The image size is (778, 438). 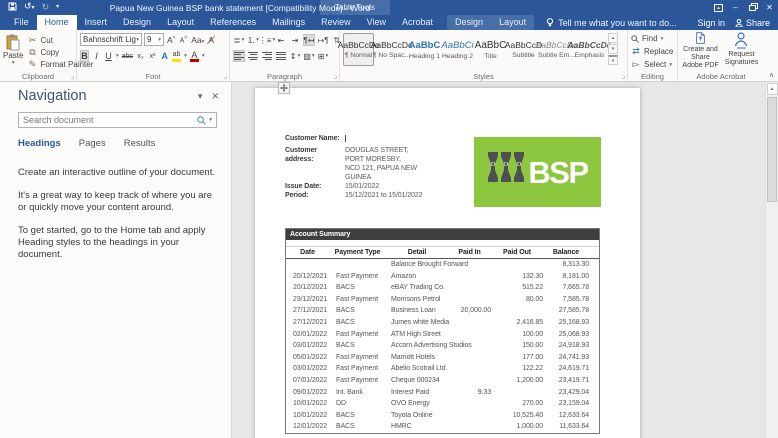 What do you see at coordinates (140, 143) in the screenshot?
I see `nav-tab-results: Results` at bounding box center [140, 143].